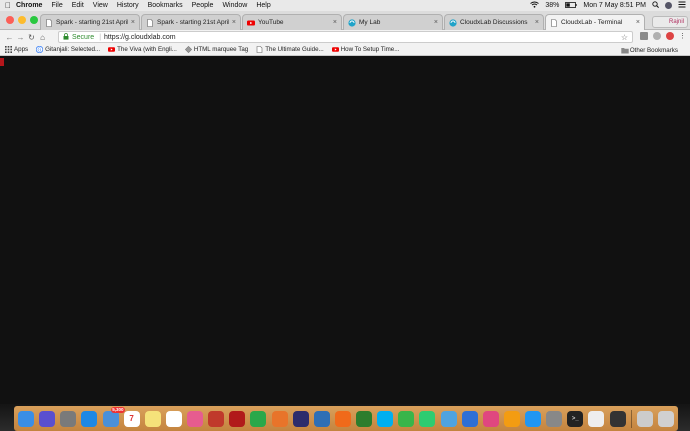 The image size is (690, 431). I want to click on dock: 5,300 7 >_, so click(346, 418).